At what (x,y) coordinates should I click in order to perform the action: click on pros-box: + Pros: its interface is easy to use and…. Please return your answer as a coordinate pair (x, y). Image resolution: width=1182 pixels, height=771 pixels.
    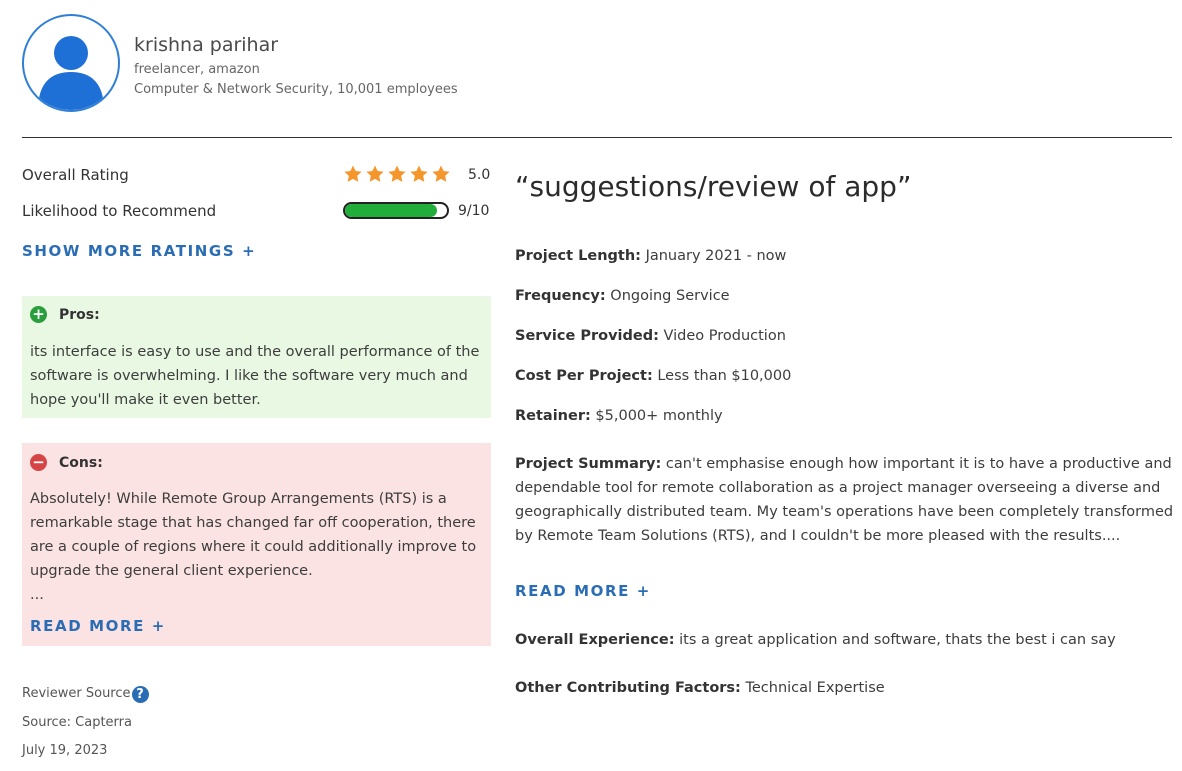
    Looking at the image, I should click on (256, 357).